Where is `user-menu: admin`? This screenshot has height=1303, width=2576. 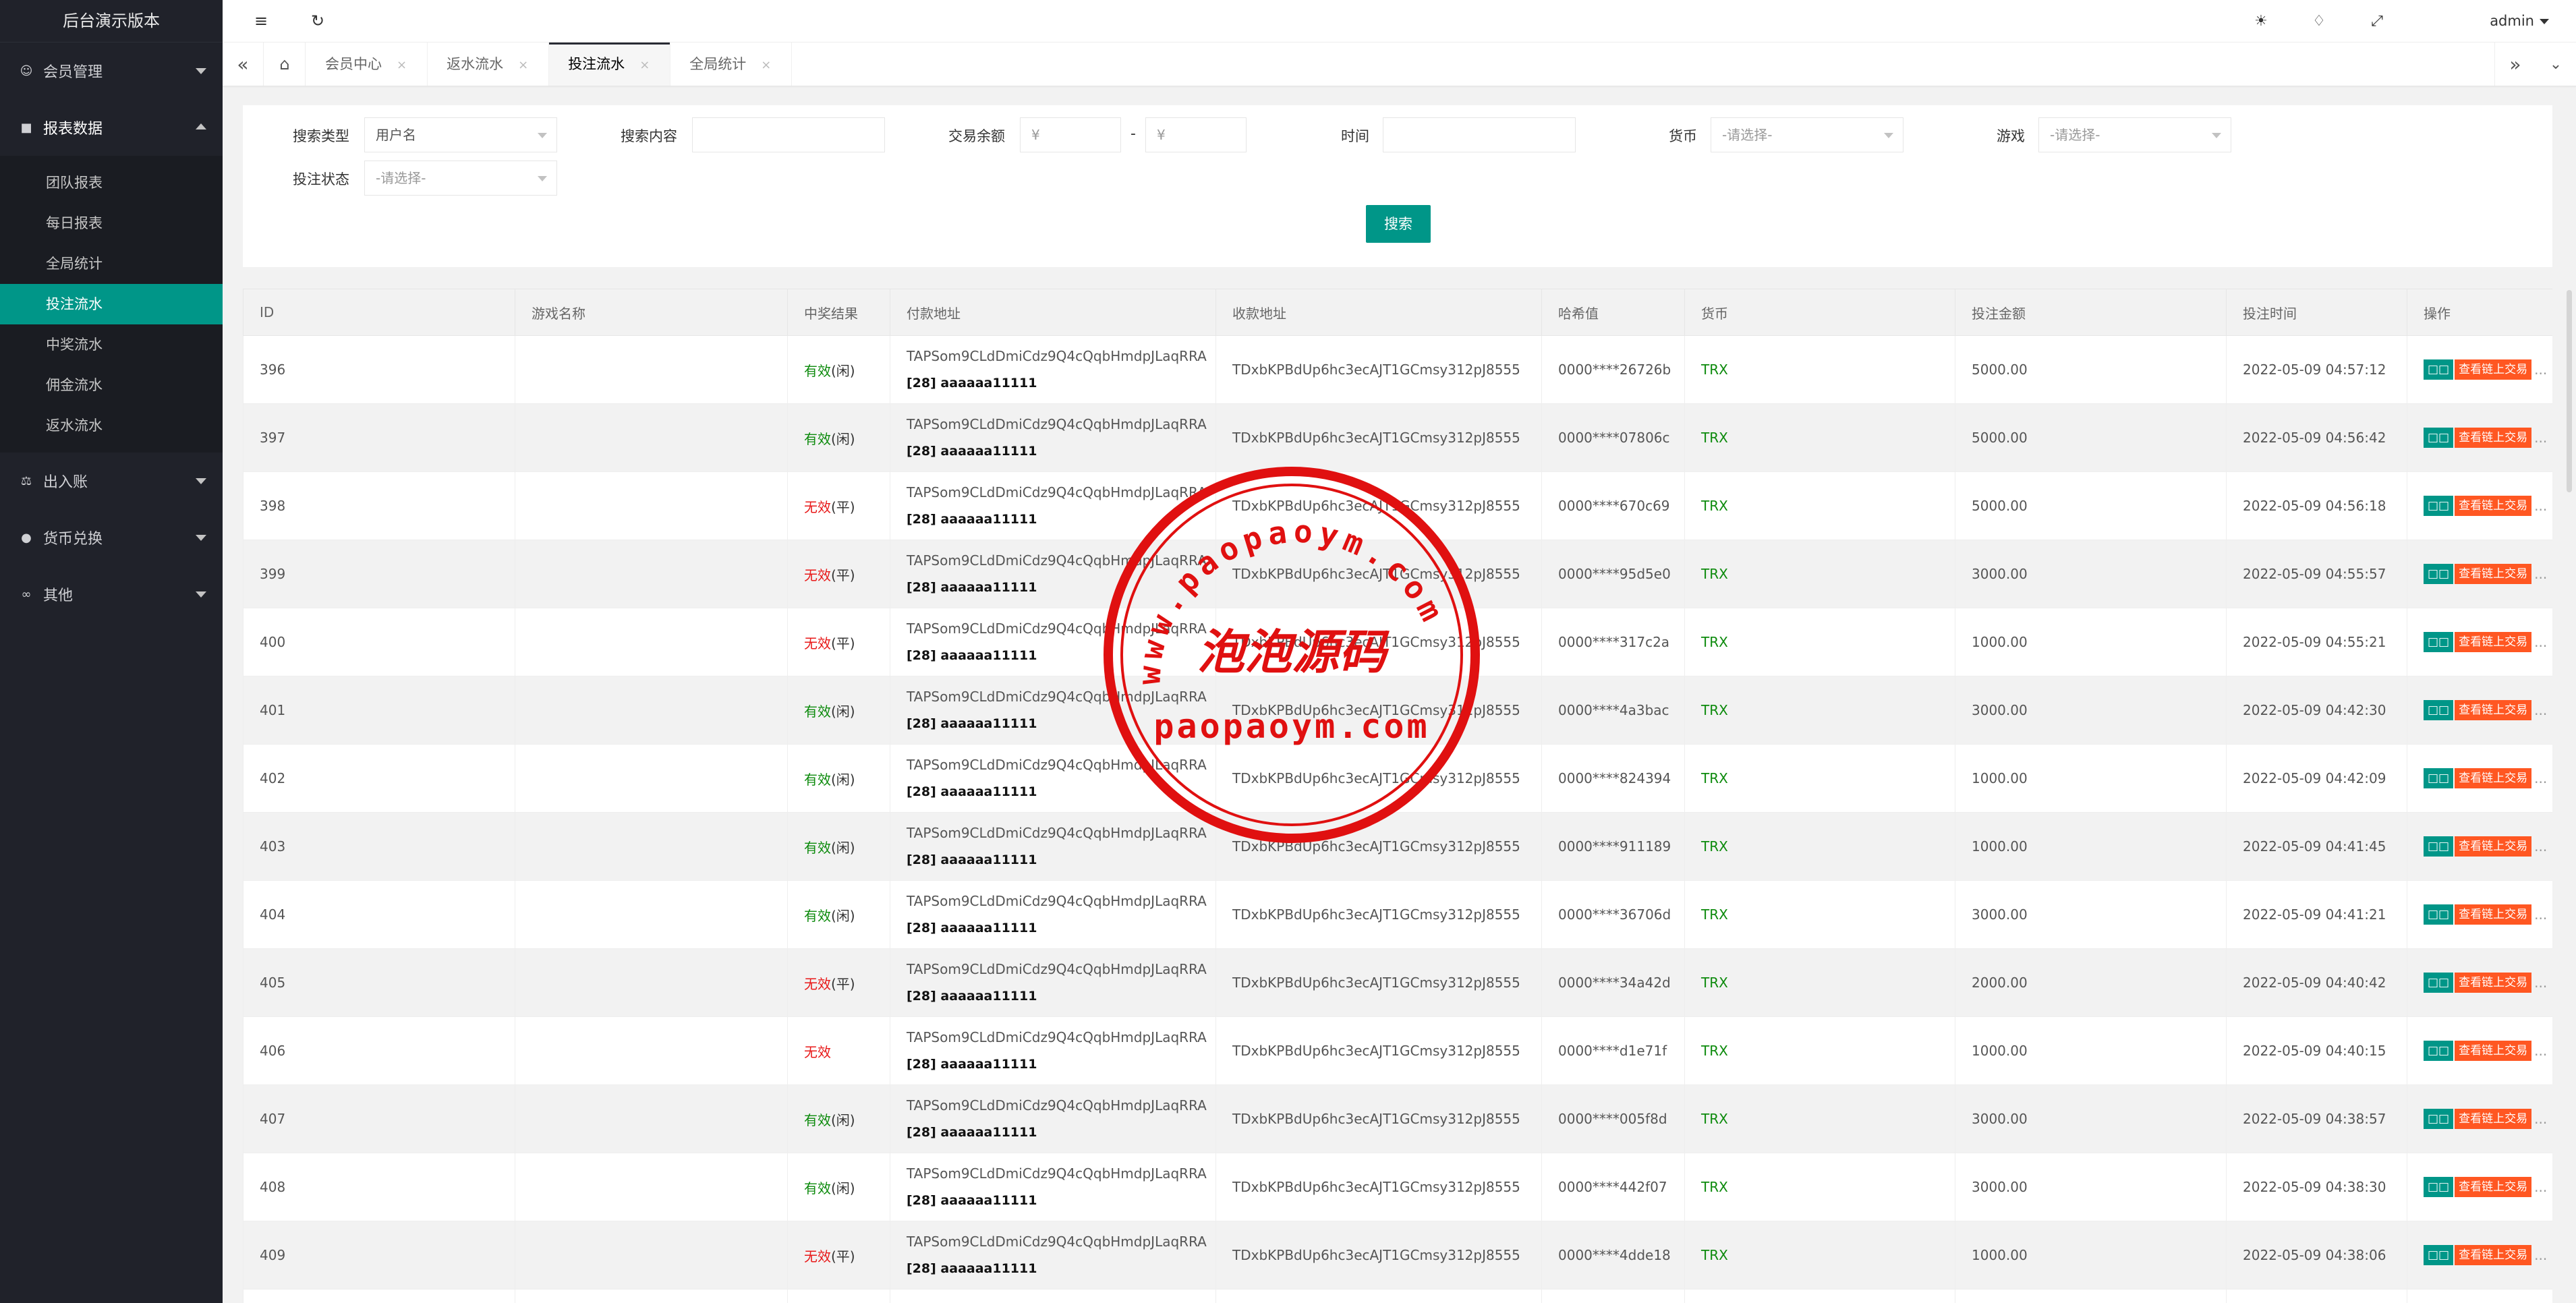
user-menu: admin is located at coordinates (2519, 21).